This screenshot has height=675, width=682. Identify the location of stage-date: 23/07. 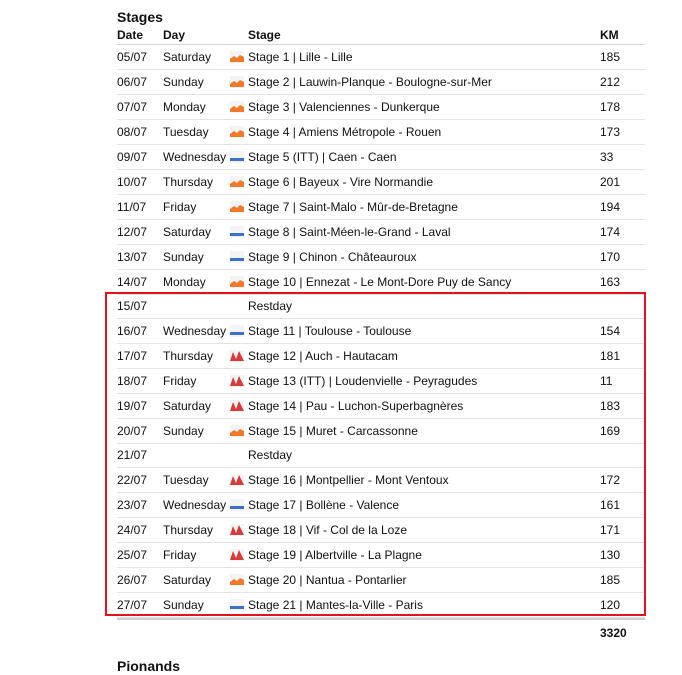
(132, 505).